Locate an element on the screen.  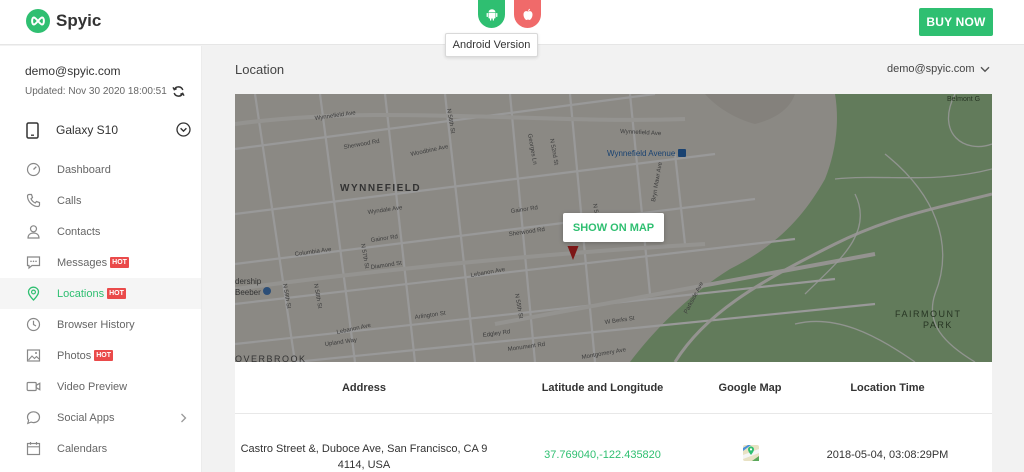
chevron-down-icon is located at coordinates (985, 69).